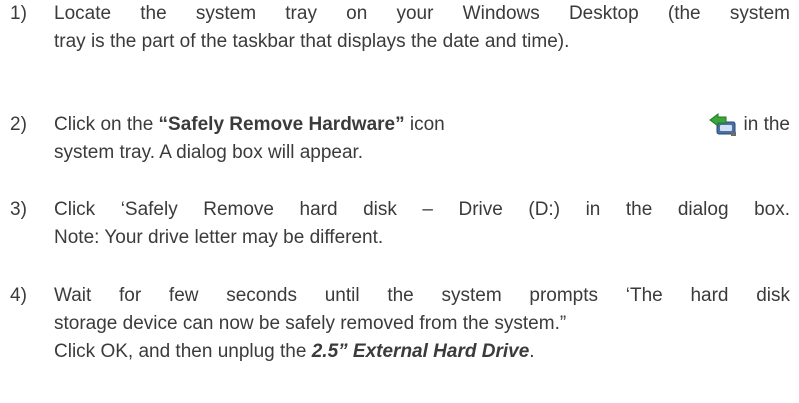 The image size is (799, 403). Describe the element at coordinates (18, 124) in the screenshot. I see `step-number: 2)` at that location.